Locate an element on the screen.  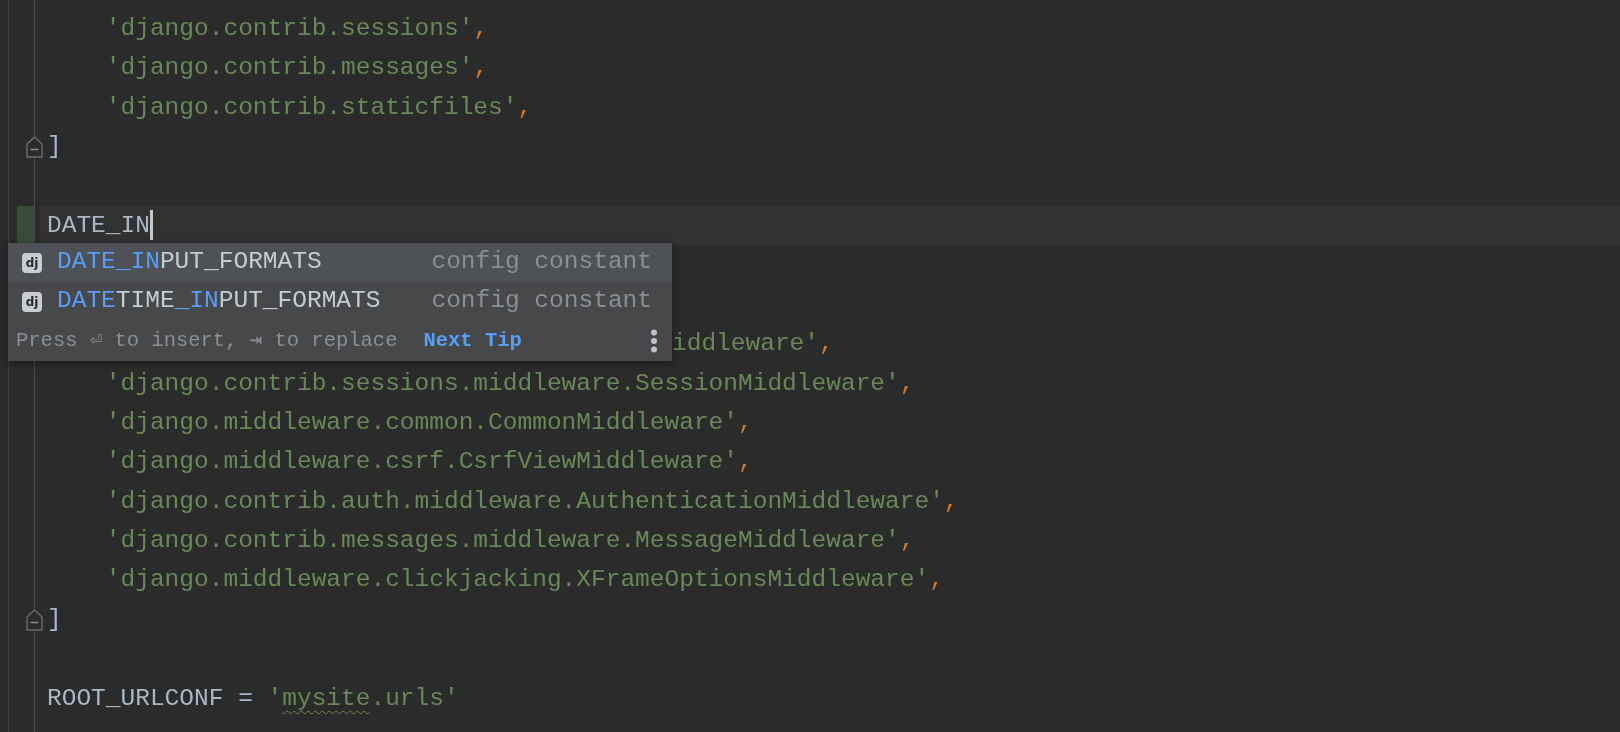
suggestion-name: DATETIME_INPUT_FORMATS is located at coordinates (219, 301).